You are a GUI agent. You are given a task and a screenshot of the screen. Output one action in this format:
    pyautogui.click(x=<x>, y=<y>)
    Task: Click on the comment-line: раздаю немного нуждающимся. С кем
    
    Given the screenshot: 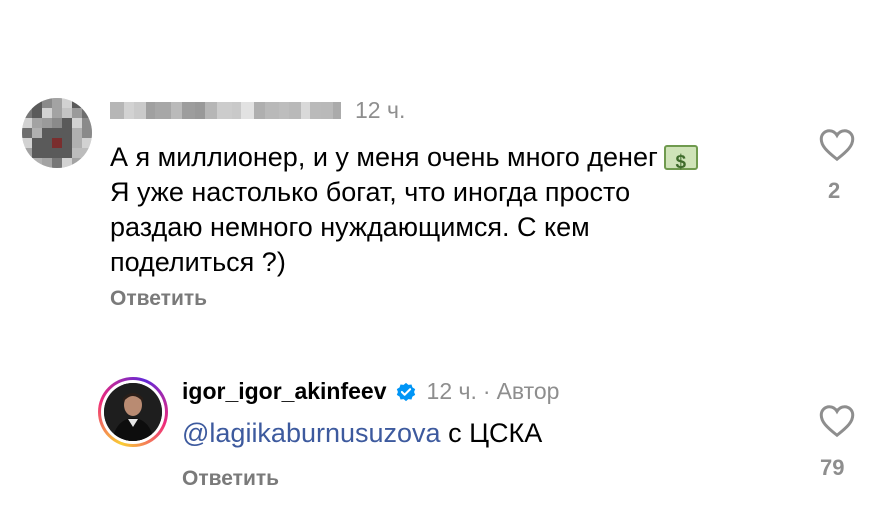 What is the action you would take?
    pyautogui.click(x=350, y=227)
    